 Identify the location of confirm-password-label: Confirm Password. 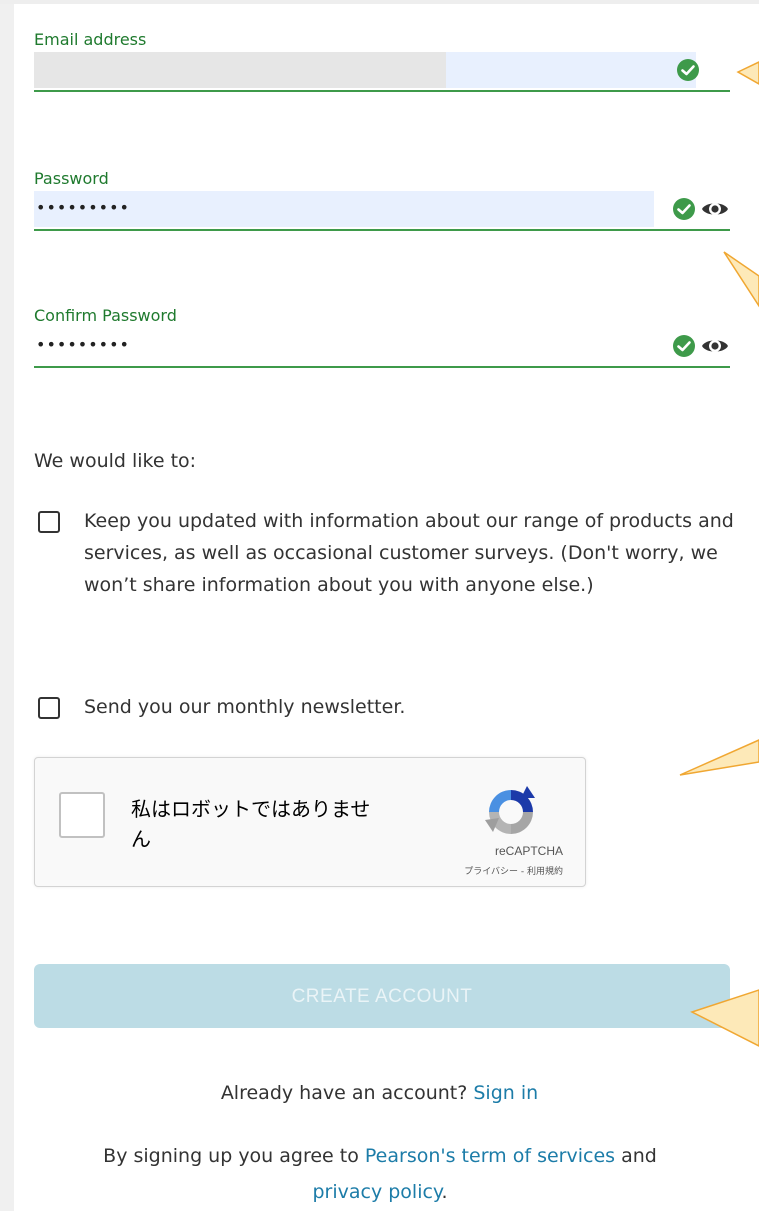
(105, 315).